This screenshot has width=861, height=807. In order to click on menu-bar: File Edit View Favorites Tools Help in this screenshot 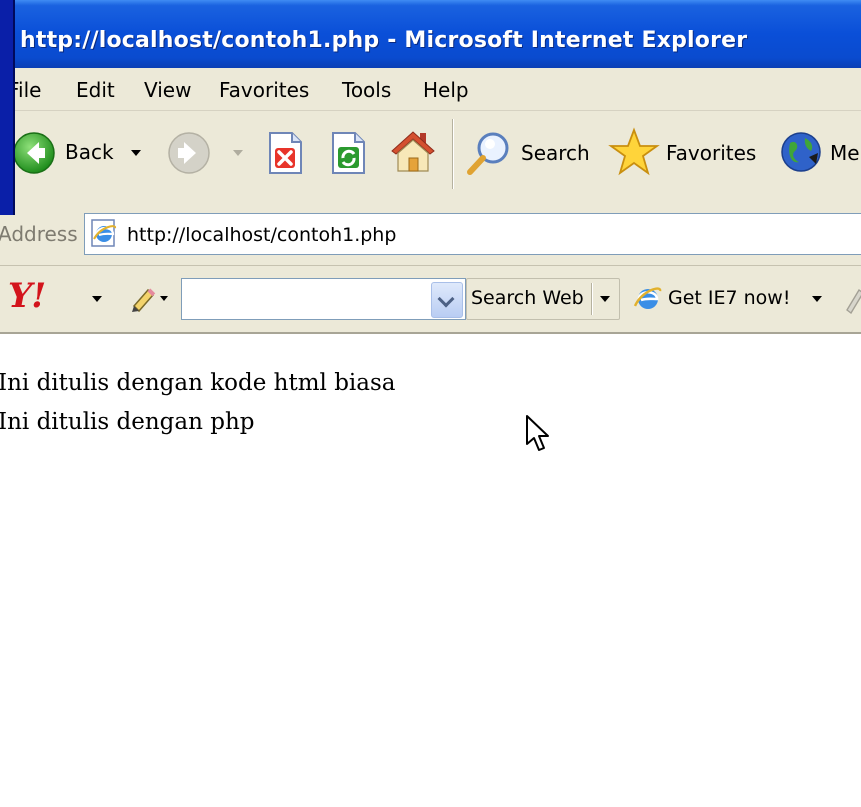, I will do `click(430, 89)`.